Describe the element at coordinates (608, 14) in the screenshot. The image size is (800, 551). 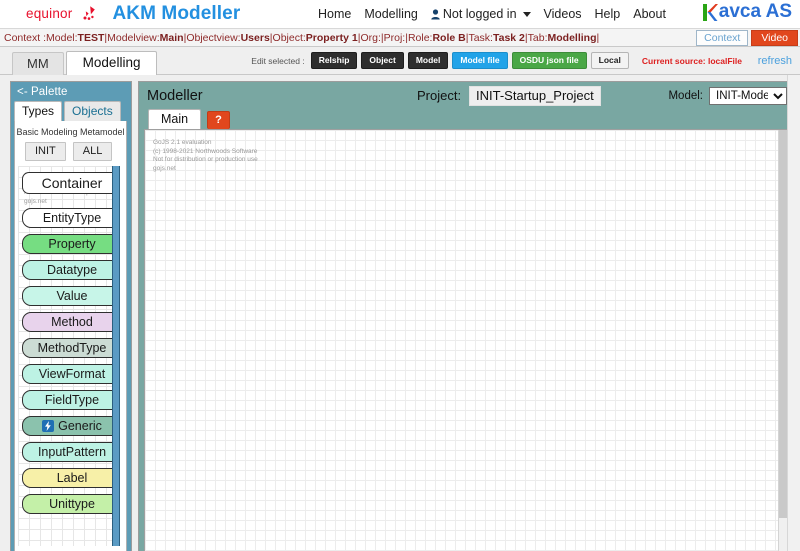
I see `nav-link-help: Help` at that location.